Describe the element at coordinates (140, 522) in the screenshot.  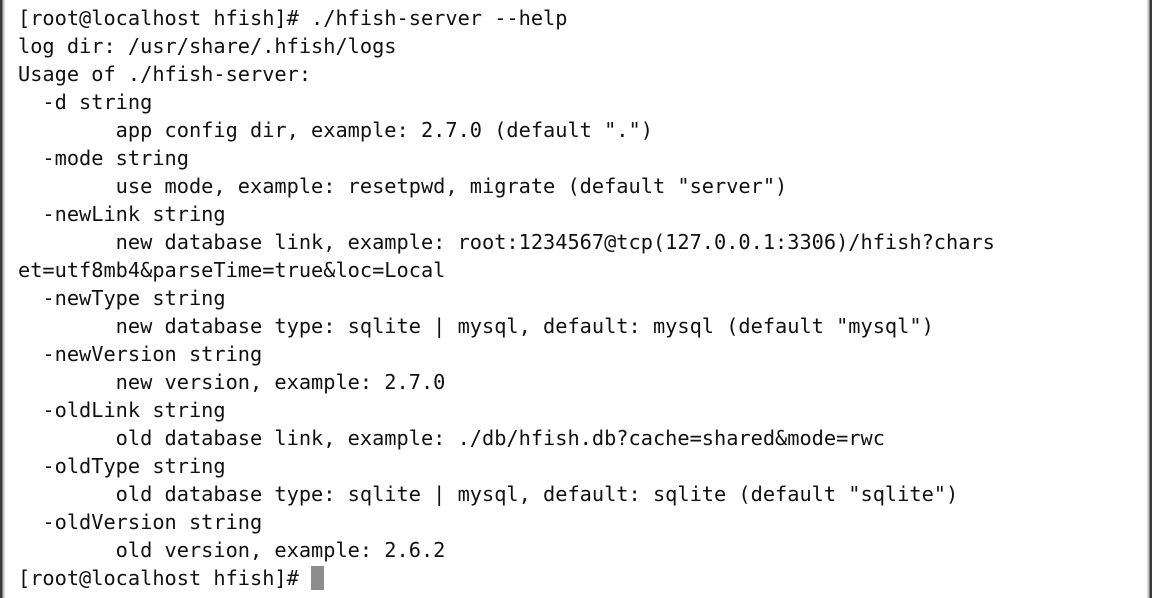
I see `terminal-line: -oldVersion string` at that location.